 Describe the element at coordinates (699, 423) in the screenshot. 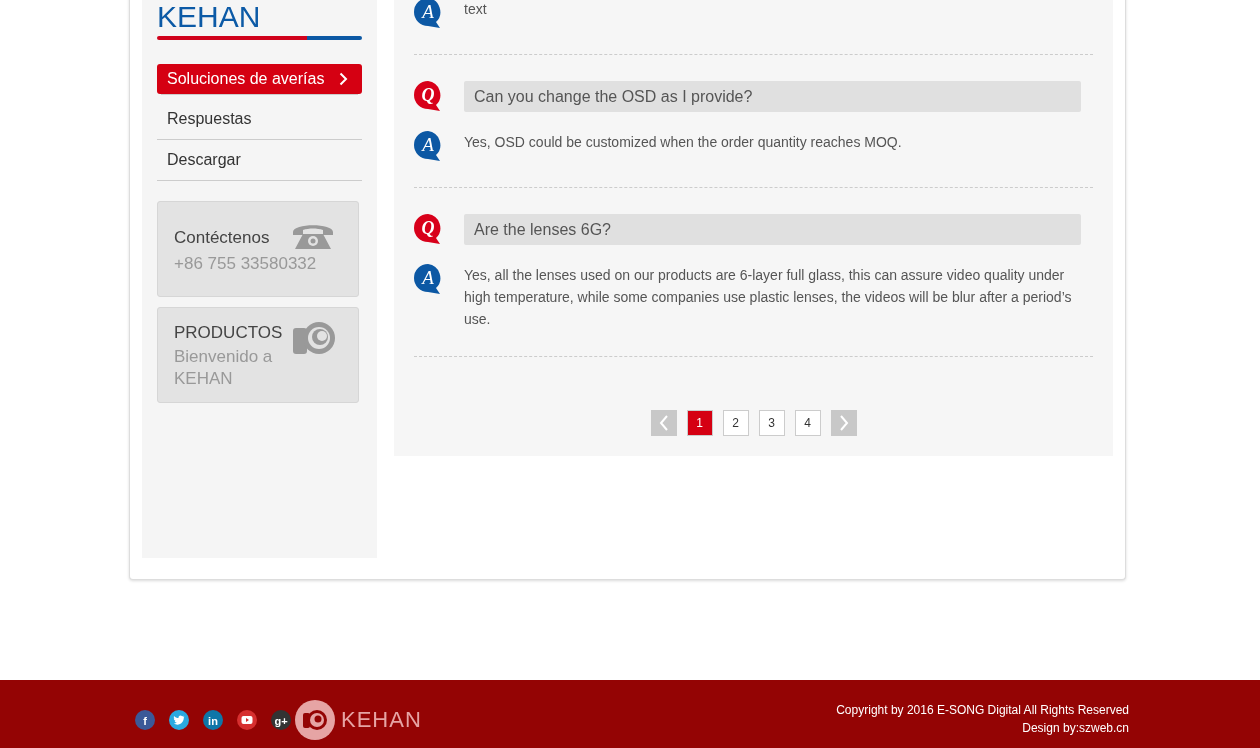

I see `page-number-button: 1` at that location.